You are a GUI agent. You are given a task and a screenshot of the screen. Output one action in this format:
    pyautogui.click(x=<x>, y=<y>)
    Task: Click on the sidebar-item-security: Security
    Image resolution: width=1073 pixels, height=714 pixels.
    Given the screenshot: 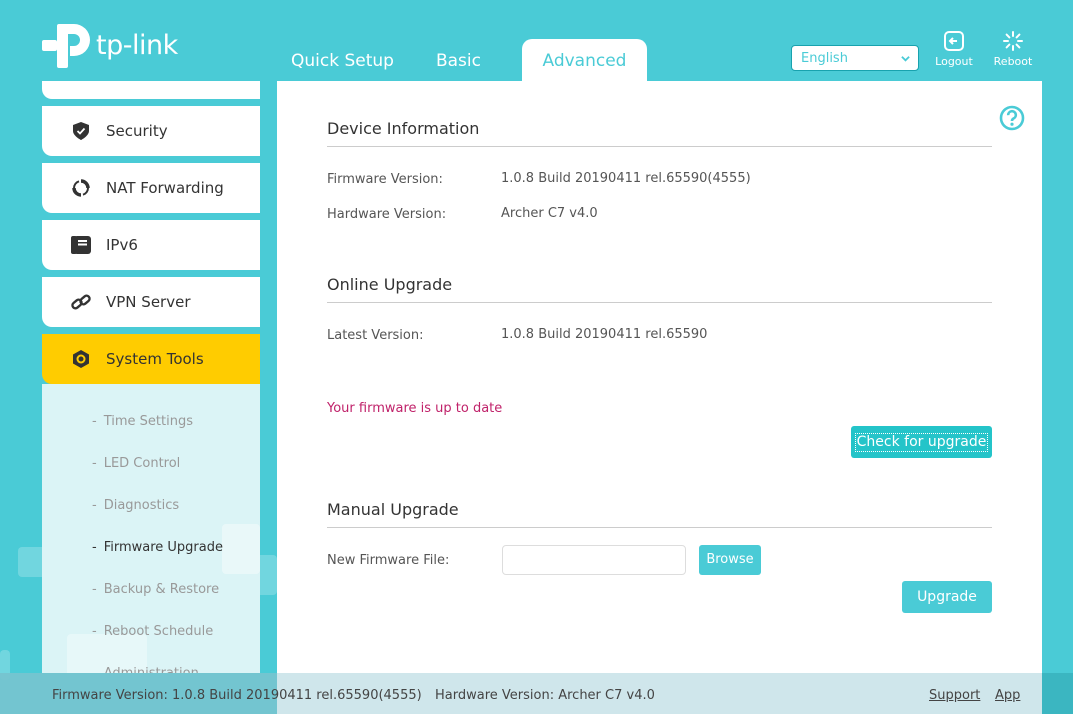 What is the action you would take?
    pyautogui.click(x=151, y=131)
    